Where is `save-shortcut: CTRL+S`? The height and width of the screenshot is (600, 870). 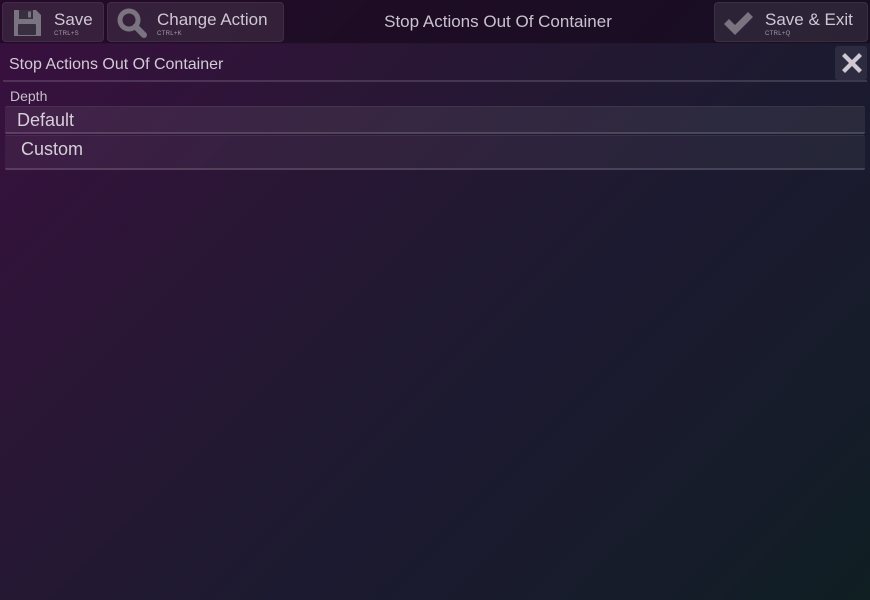 save-shortcut: CTRL+S is located at coordinates (66, 34).